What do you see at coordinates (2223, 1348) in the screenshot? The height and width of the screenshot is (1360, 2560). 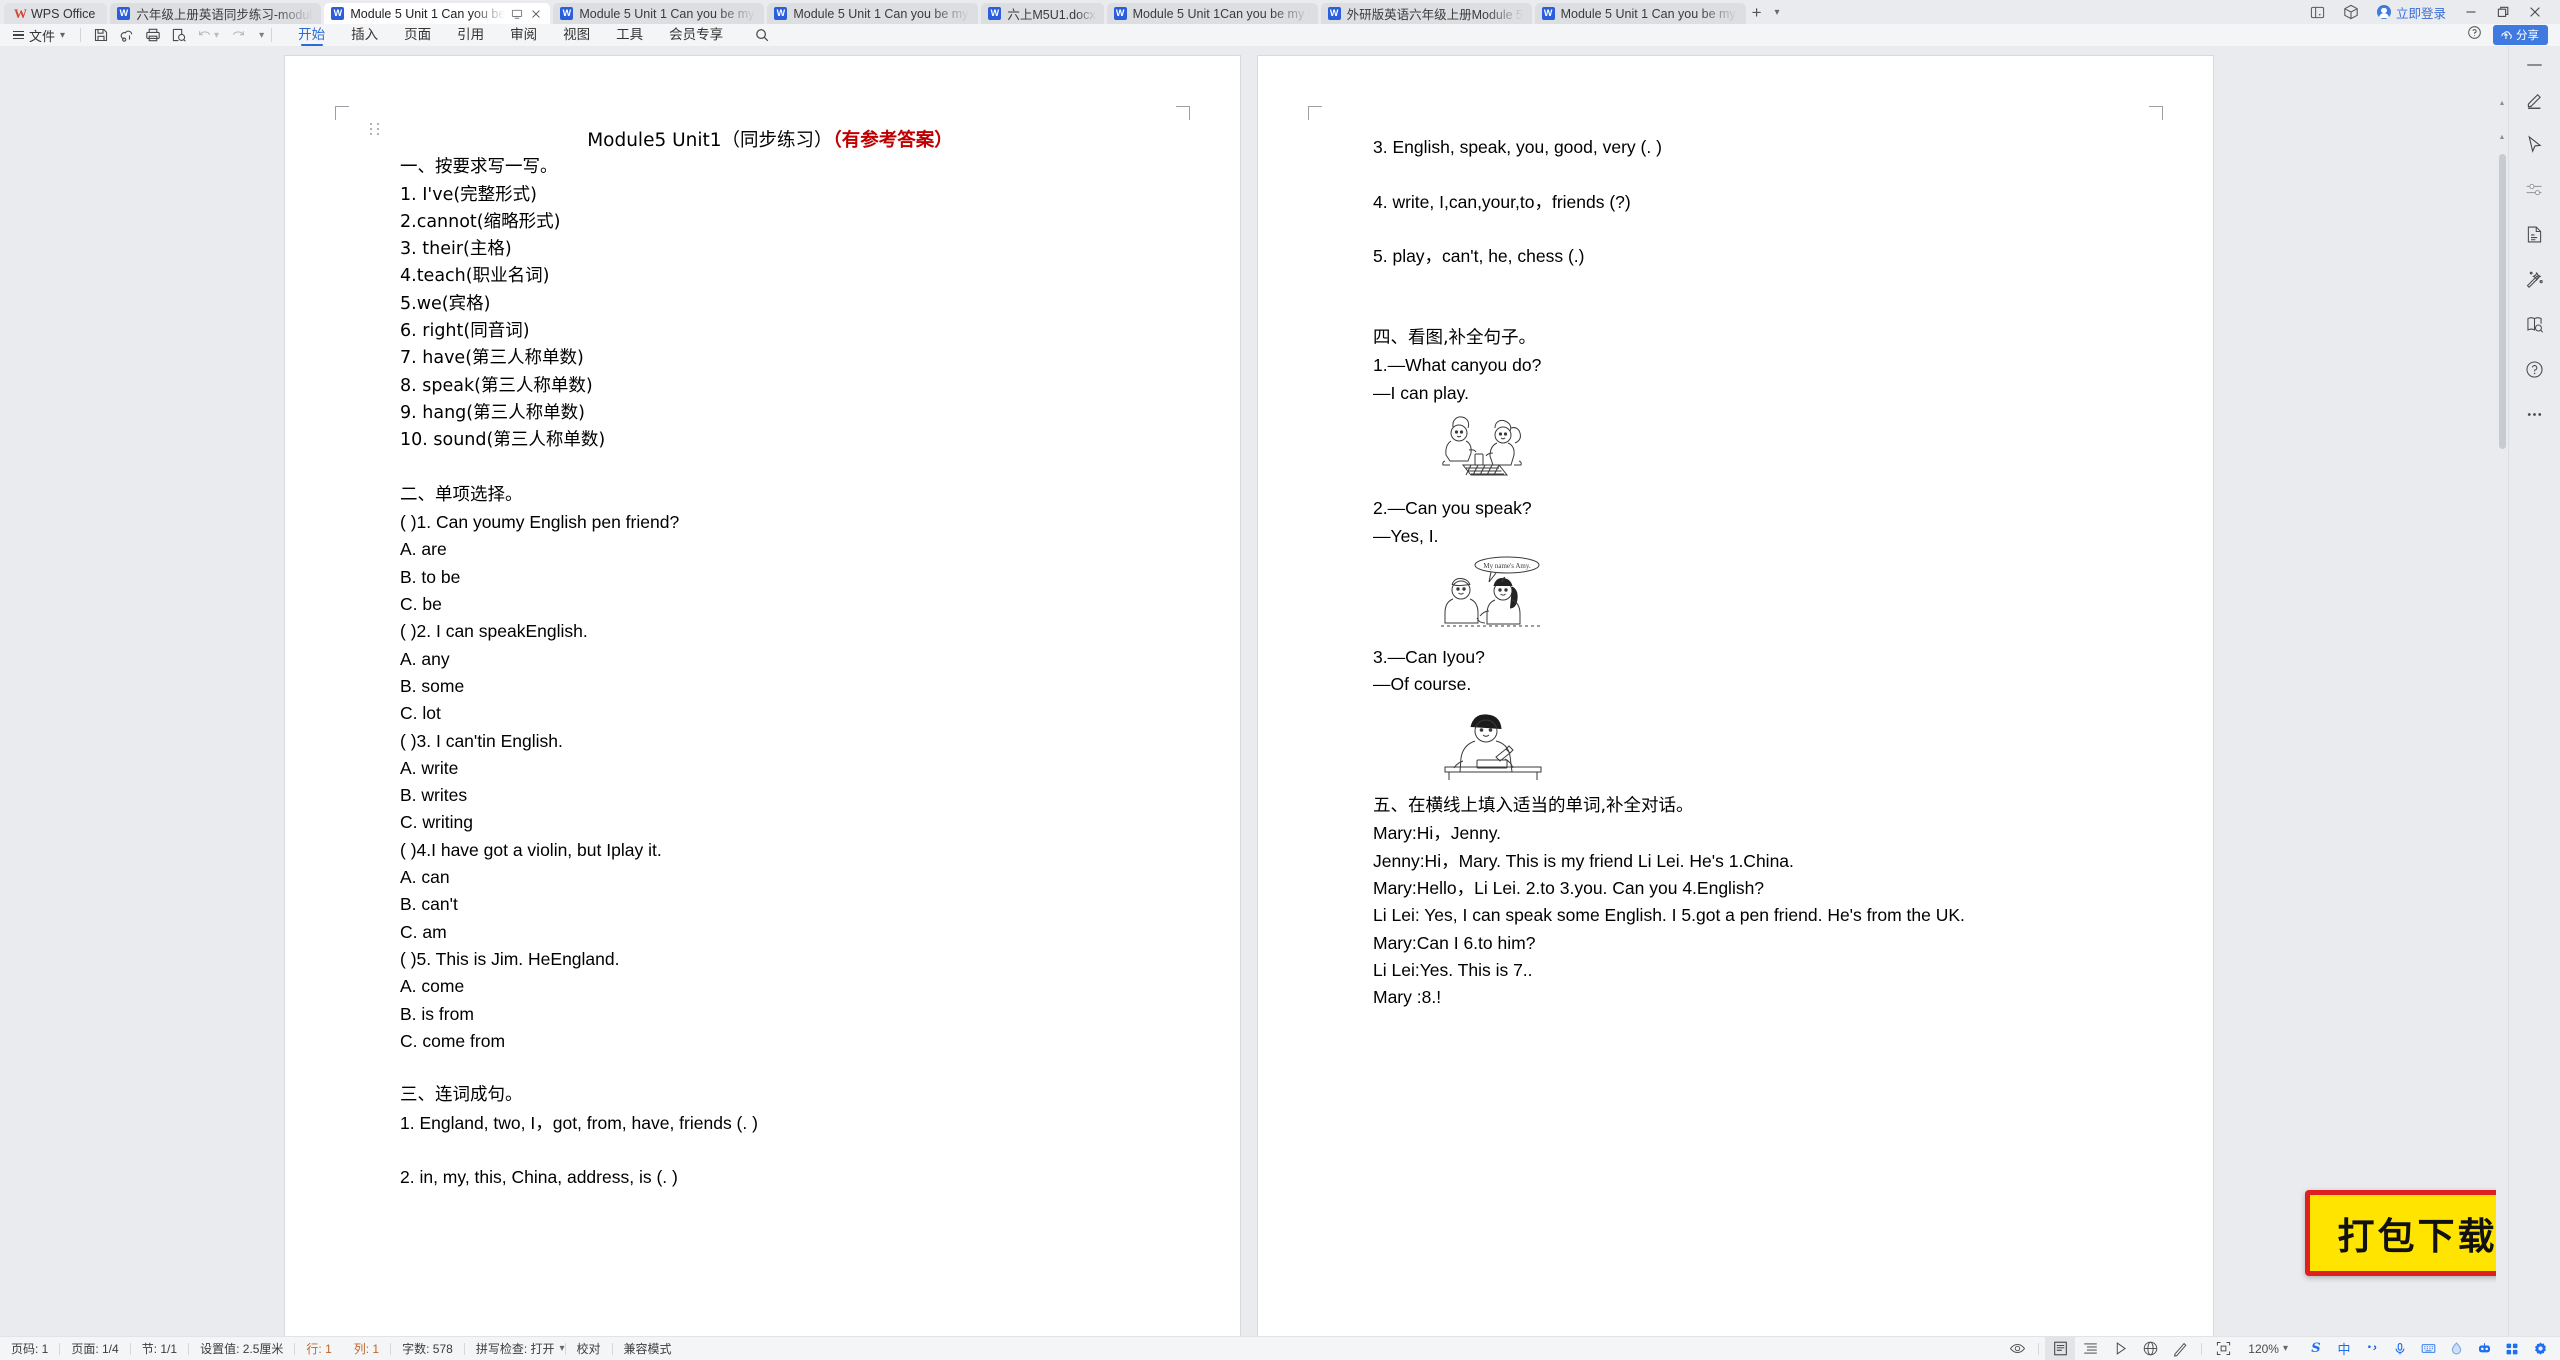 I see `fit-page-icon` at bounding box center [2223, 1348].